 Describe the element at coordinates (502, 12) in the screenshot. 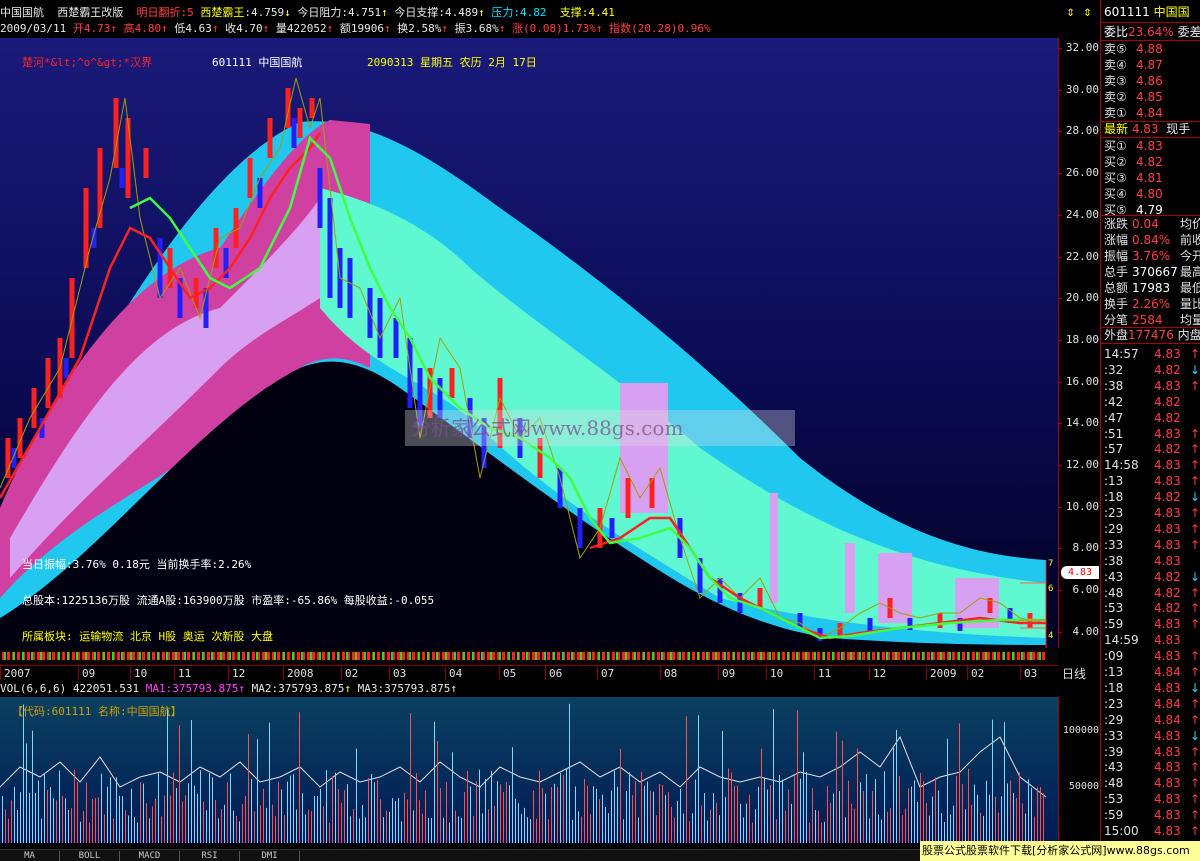

I see `pressure-label: 压力` at that location.